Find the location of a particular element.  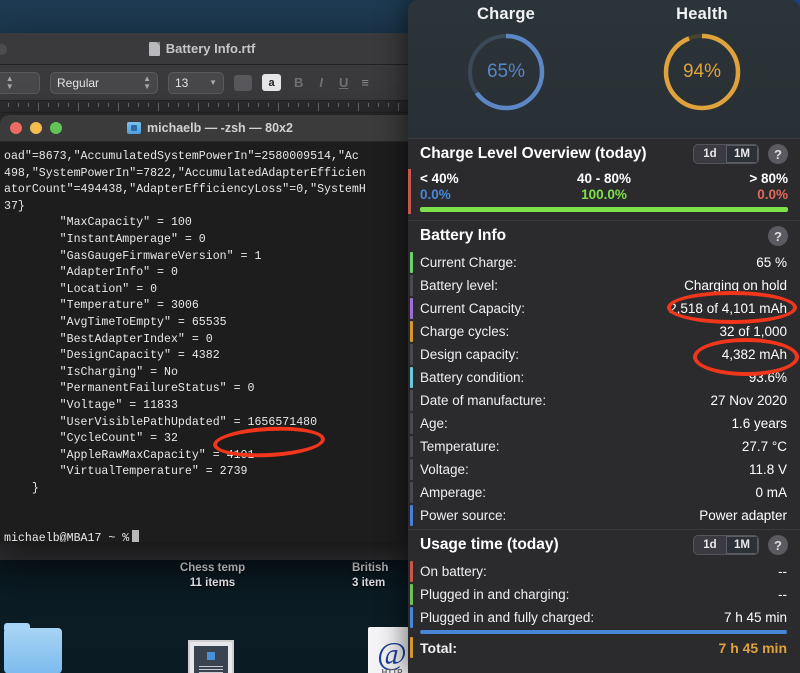

info-row-label: Date of manufacture: is located at coordinates (483, 400).